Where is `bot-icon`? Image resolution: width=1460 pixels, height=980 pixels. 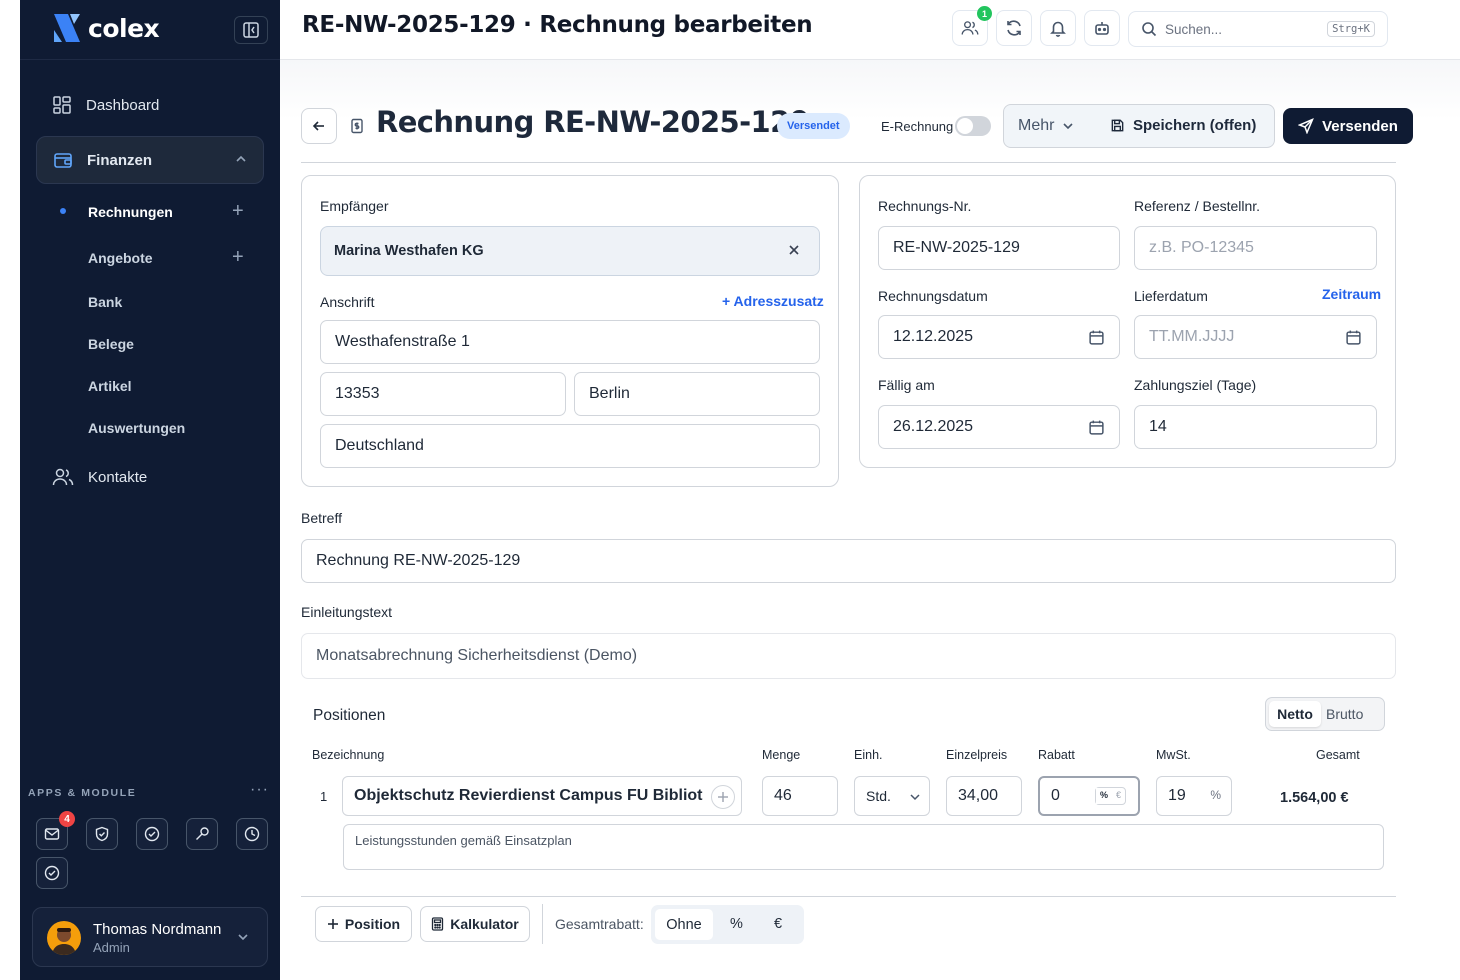
bot-icon is located at coordinates (1102, 28).